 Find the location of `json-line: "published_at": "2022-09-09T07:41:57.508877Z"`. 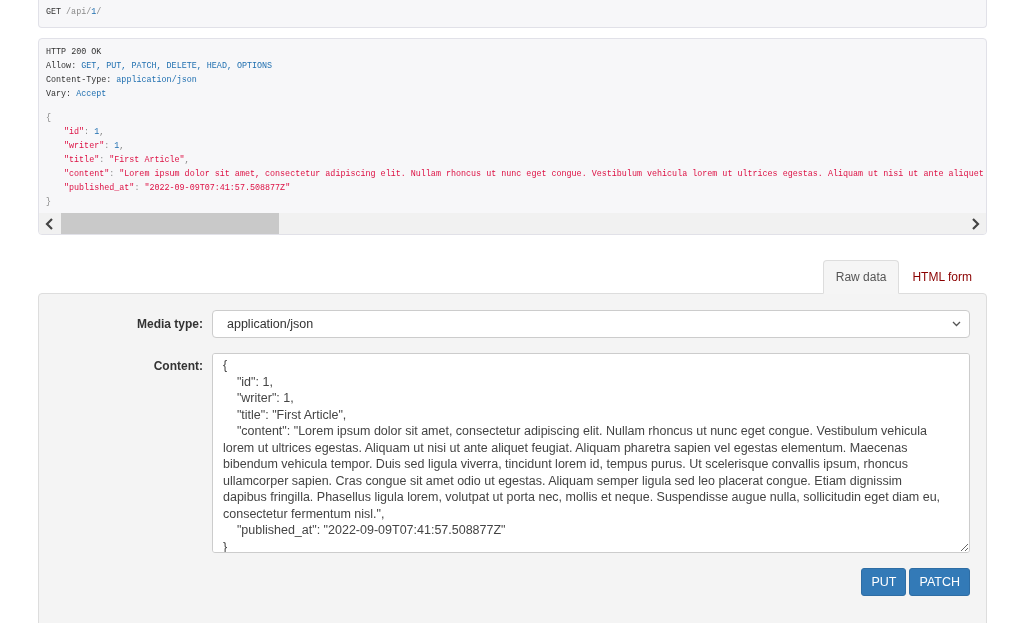

json-line: "published_at": "2022-09-09T07:41:57.508877Z" is located at coordinates (177, 188).